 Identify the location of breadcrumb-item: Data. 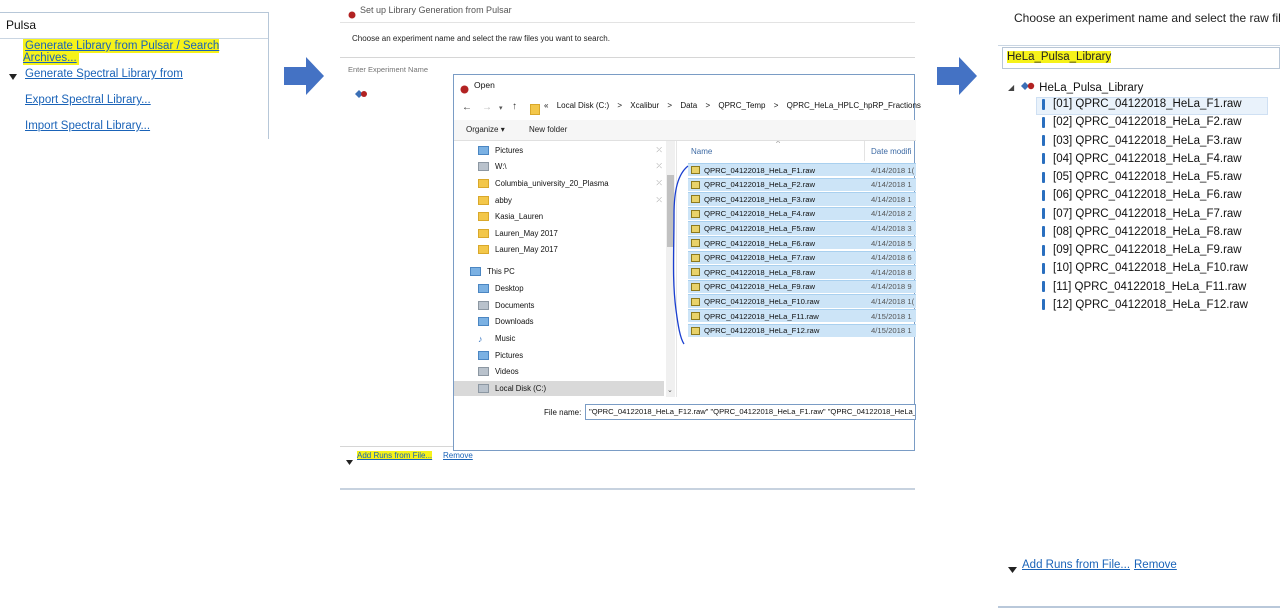
(688, 105).